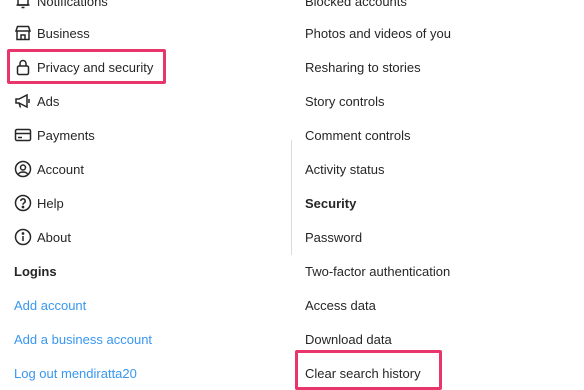 This screenshot has height=390, width=584. Describe the element at coordinates (95, 67) in the screenshot. I see `menu-item-label: Privacy and security` at that location.